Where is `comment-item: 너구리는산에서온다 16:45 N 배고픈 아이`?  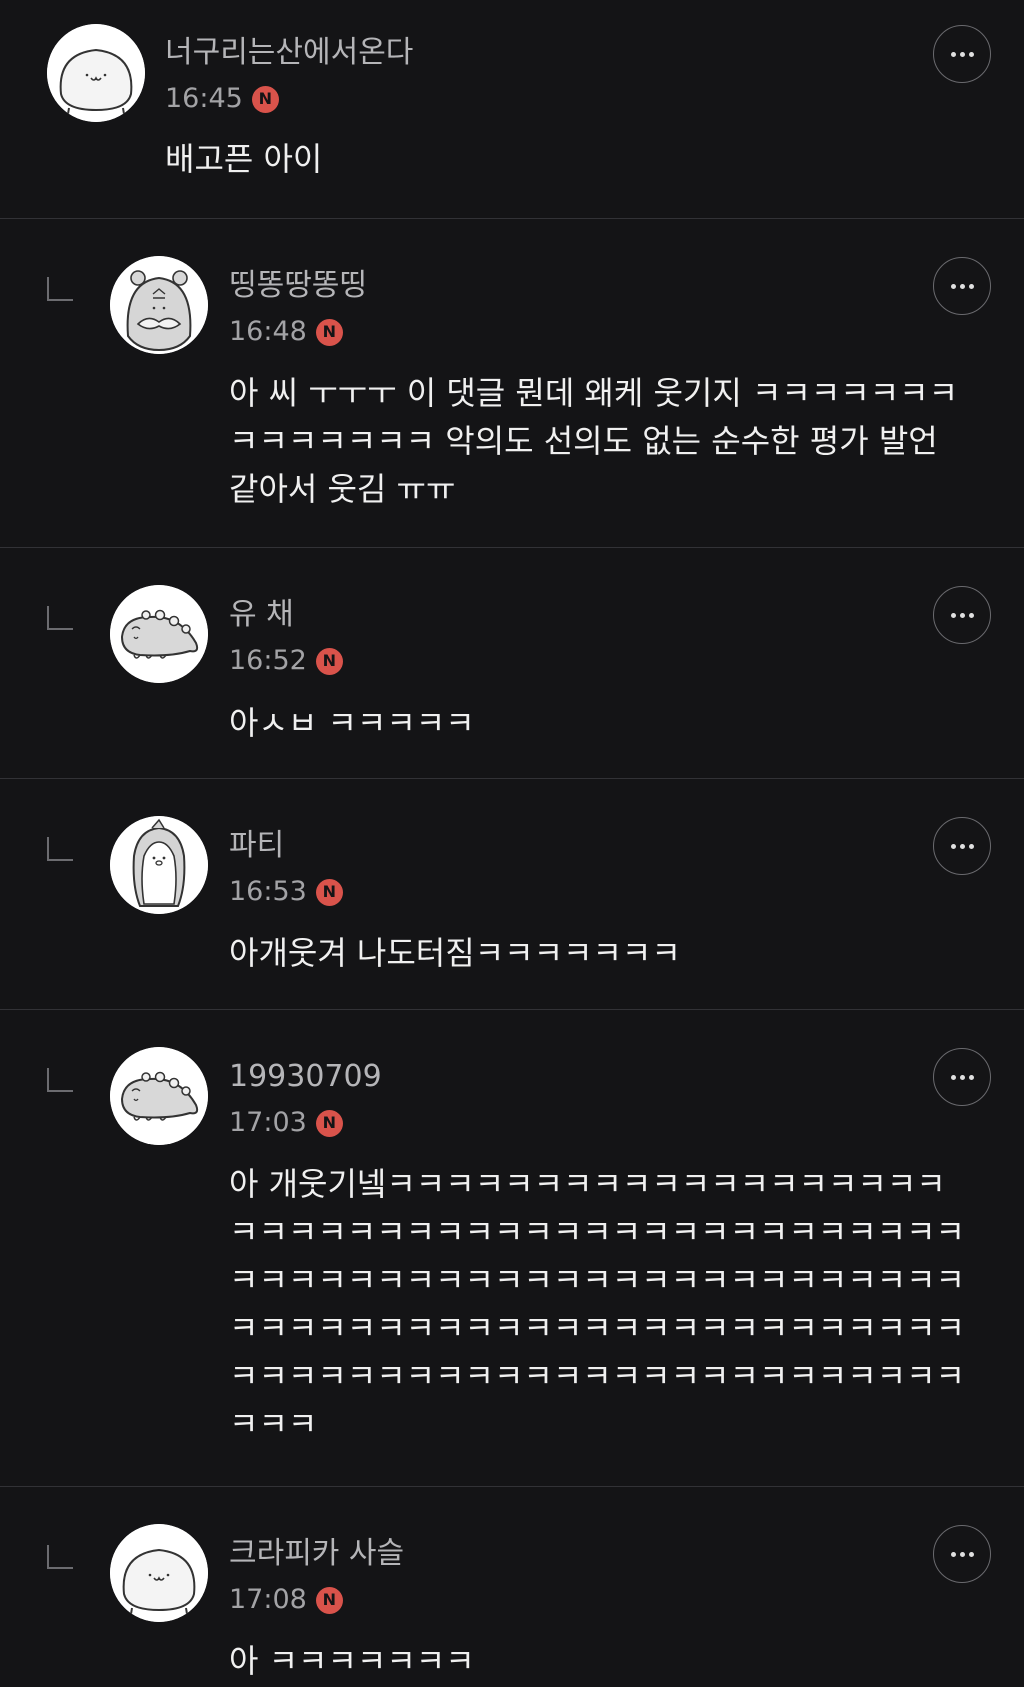
comment-item: 너구리는산에서온다 16:45 N 배고픈 아이 is located at coordinates (512, 109).